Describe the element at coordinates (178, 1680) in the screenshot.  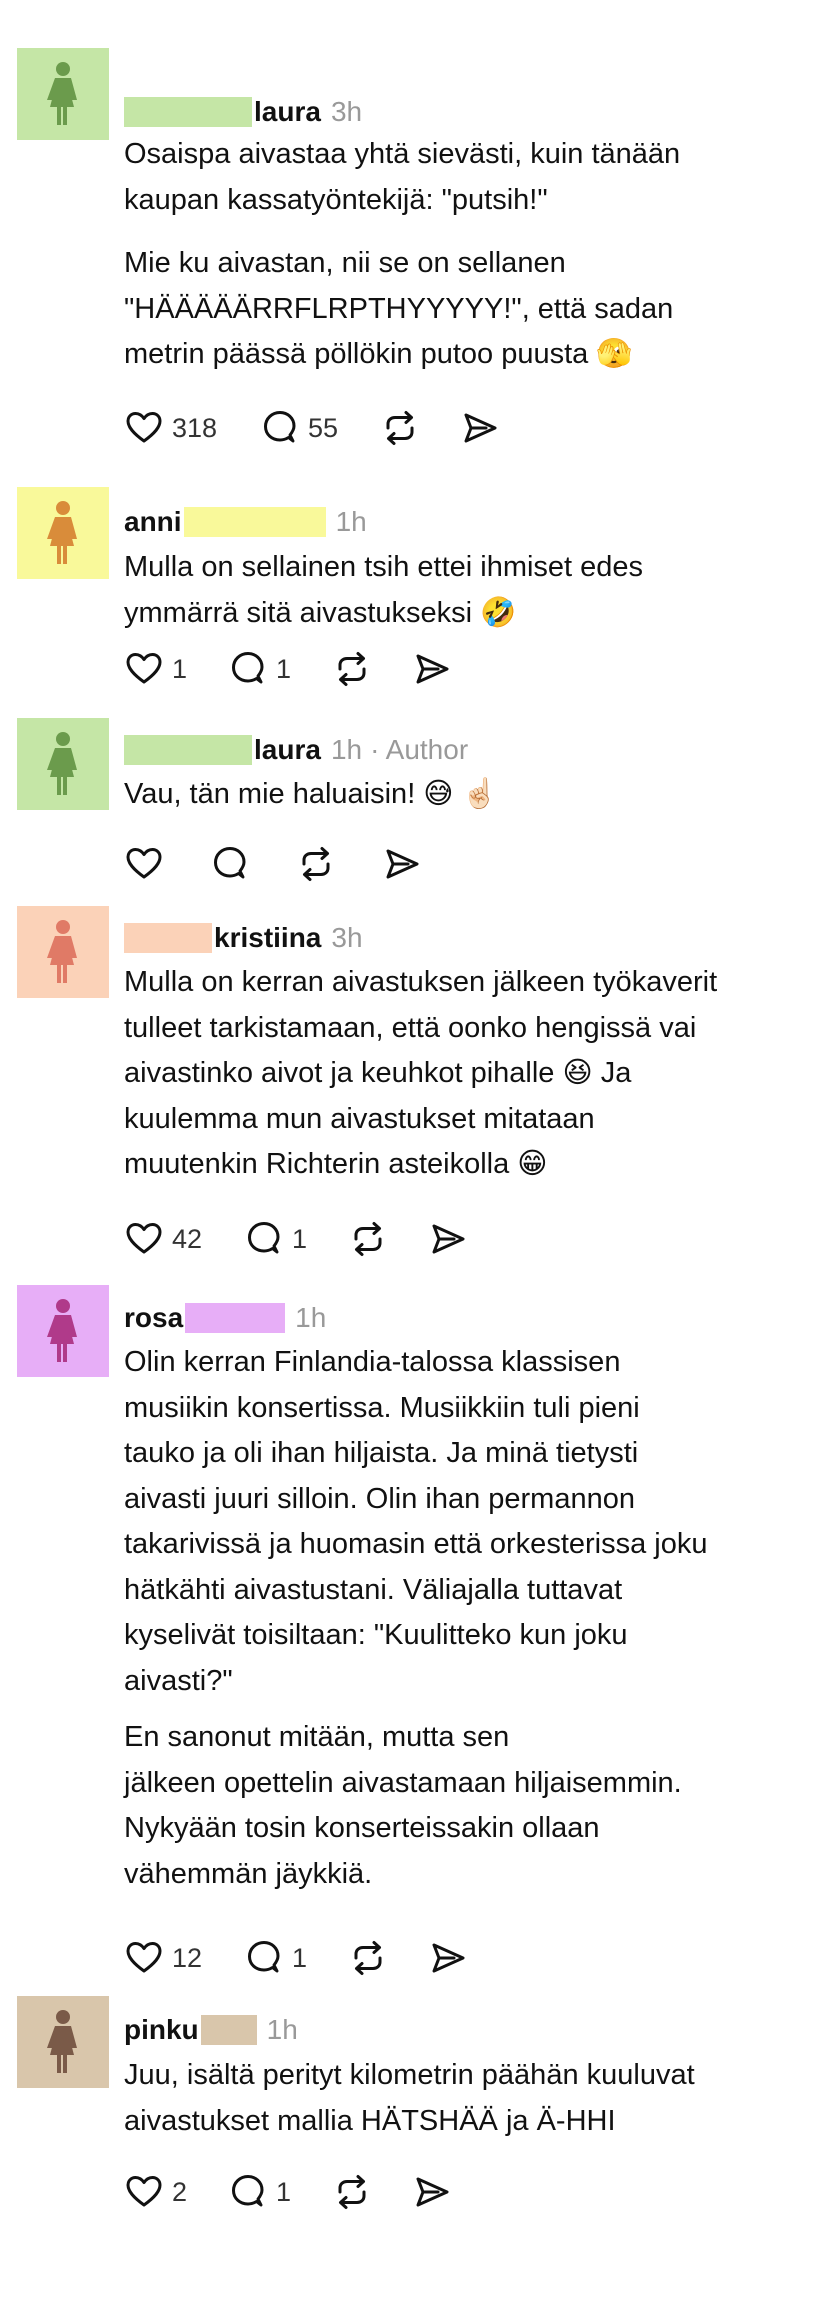
I see `text-line: aivasti?"` at that location.